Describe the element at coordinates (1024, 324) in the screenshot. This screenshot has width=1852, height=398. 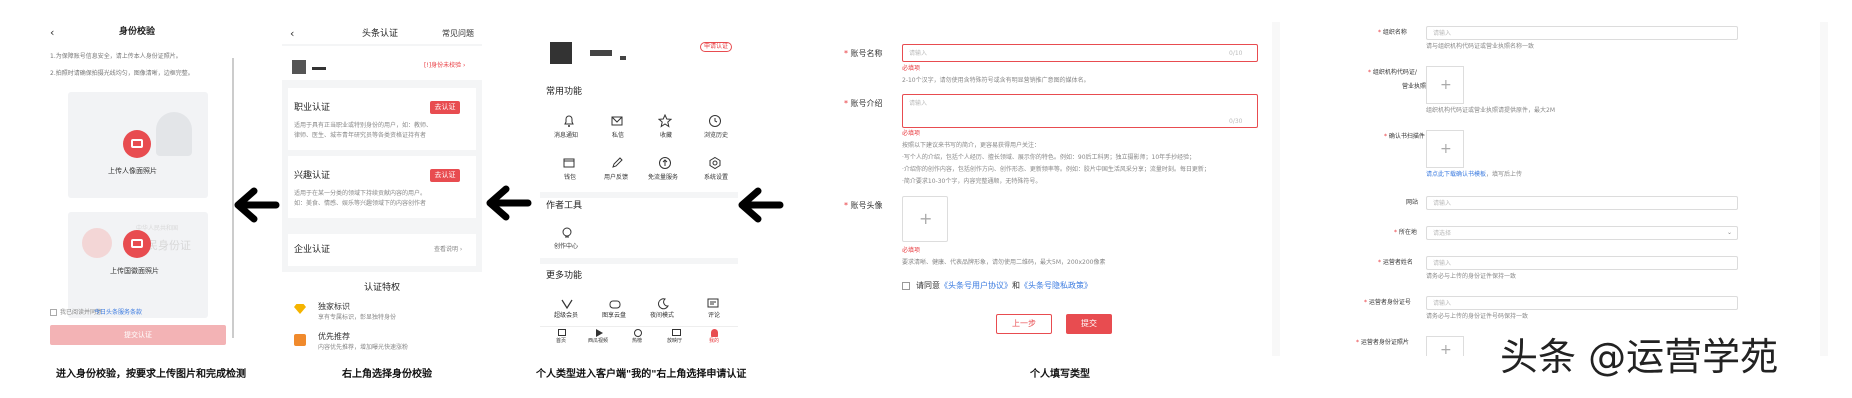
I see `prev-button: 上一步` at that location.